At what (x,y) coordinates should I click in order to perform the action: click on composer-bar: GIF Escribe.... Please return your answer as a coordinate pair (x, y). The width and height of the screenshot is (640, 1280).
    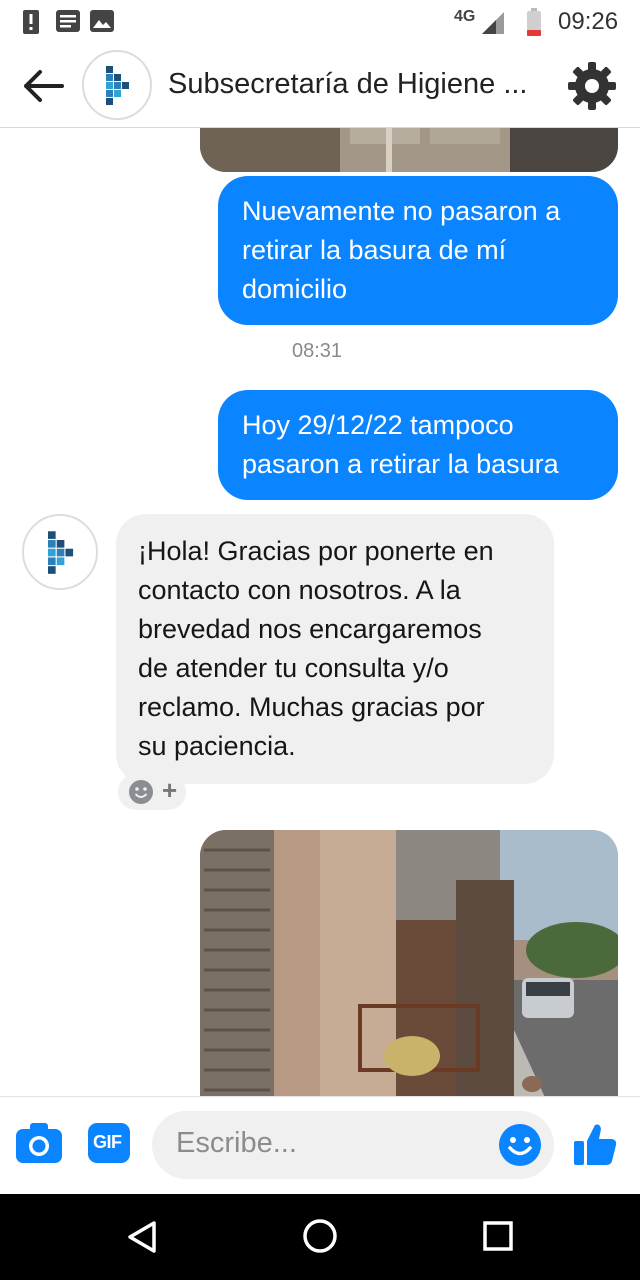
    Looking at the image, I should click on (320, 1145).